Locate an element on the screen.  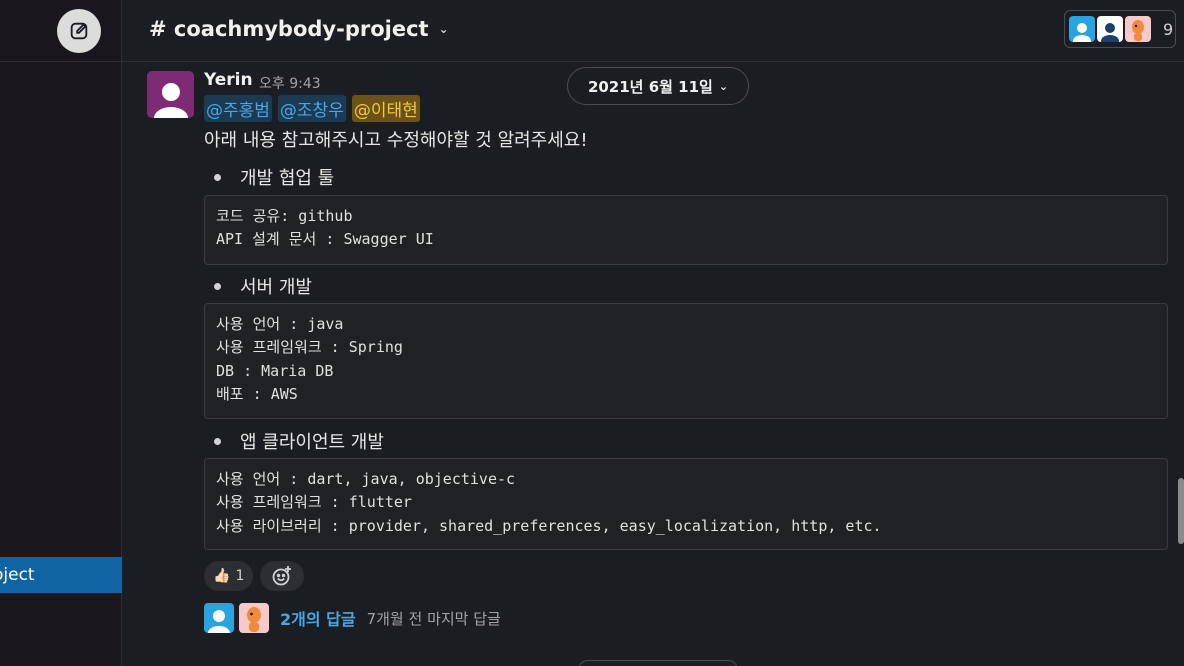
date-divider-label: 2021년 6월 11일 is located at coordinates (650, 86).